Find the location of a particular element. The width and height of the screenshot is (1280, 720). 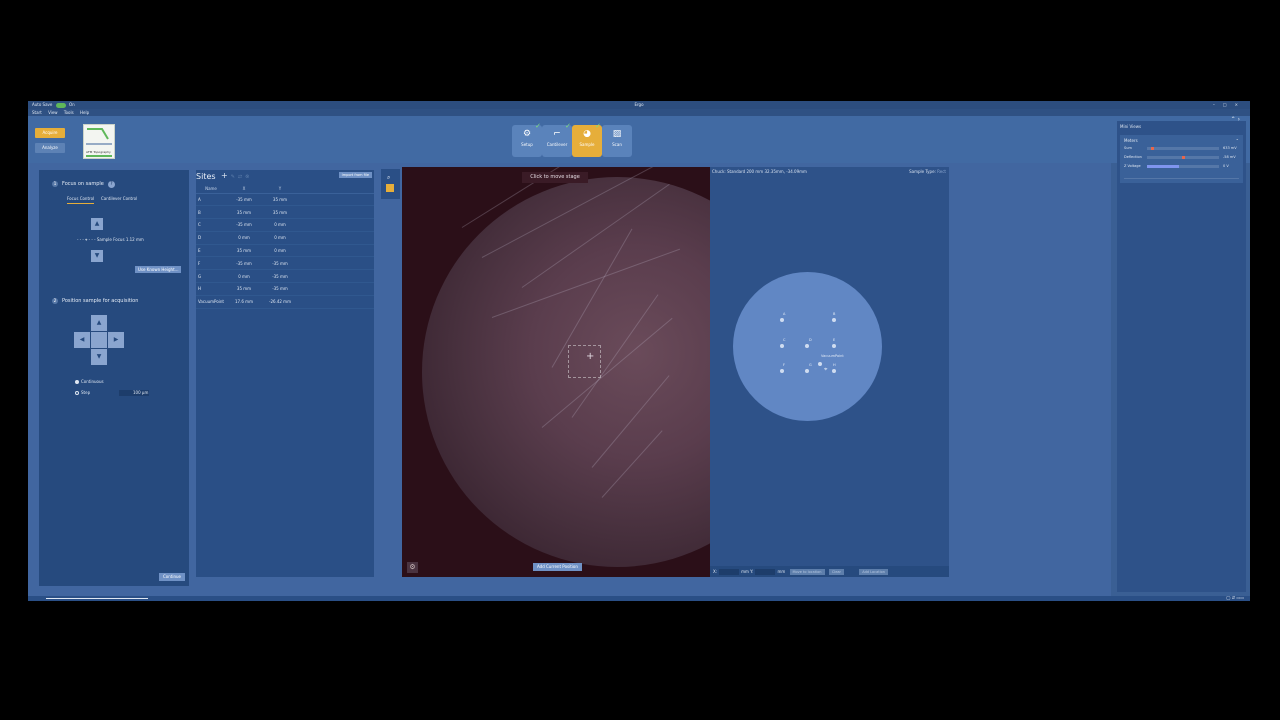

col-x: X is located at coordinates (244, 189).